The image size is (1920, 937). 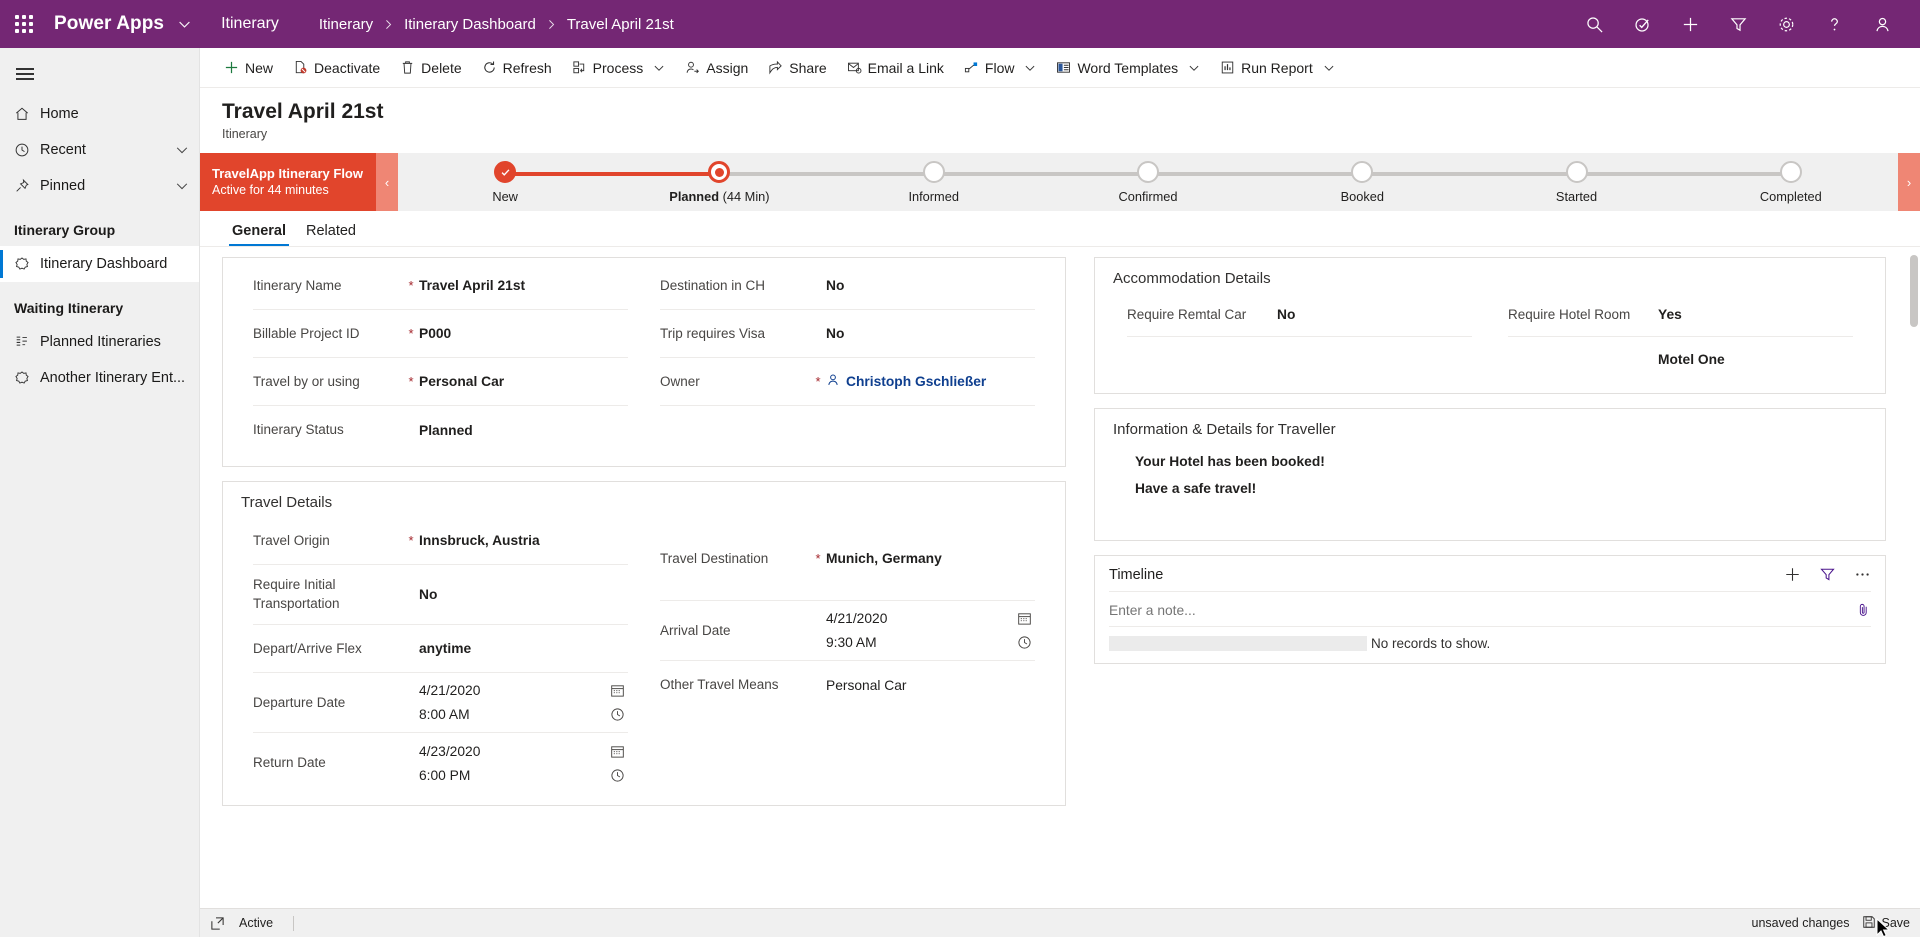 What do you see at coordinates (306, 333) in the screenshot?
I see `field-label: Billable Project ID` at bounding box center [306, 333].